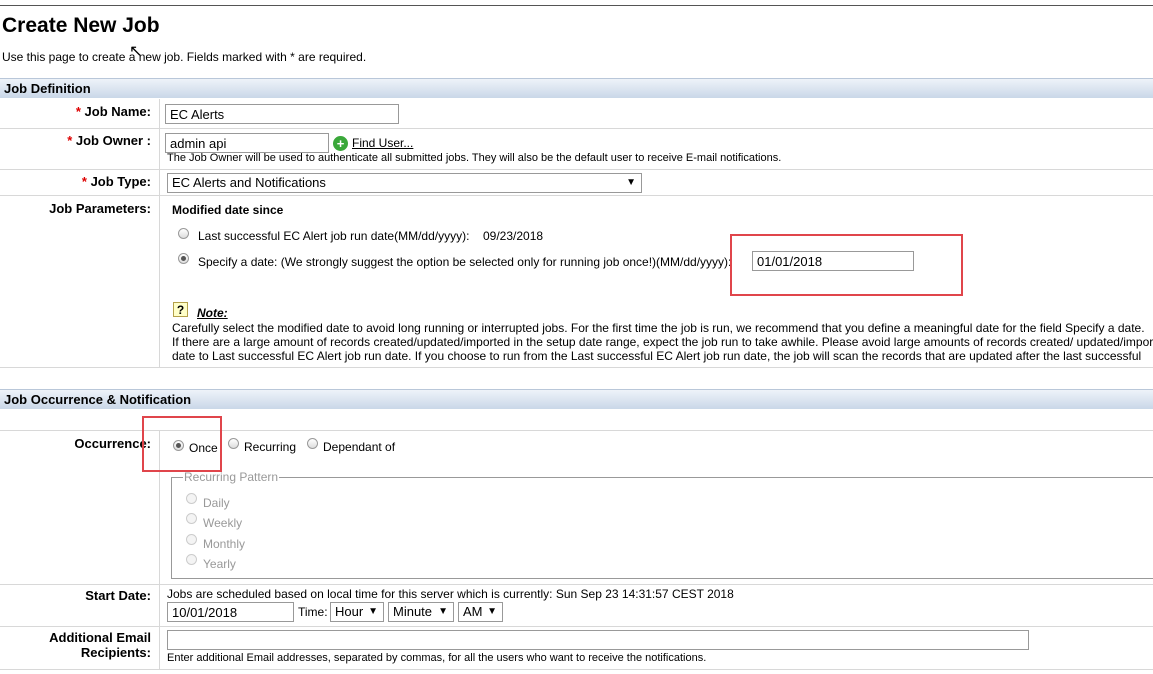 The height and width of the screenshot is (674, 1153). What do you see at coordinates (80, 149) in the screenshot?
I see `job-owner-label: * Job Owner :` at bounding box center [80, 149].